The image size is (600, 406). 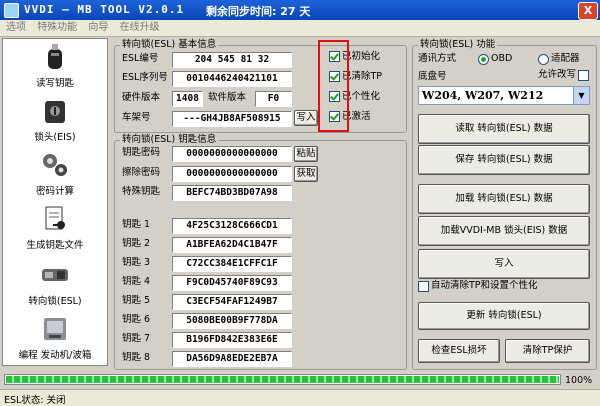 What do you see at coordinates (140, 28) in the screenshot?
I see `menu-online-upgrade: 在线升级` at bounding box center [140, 28].